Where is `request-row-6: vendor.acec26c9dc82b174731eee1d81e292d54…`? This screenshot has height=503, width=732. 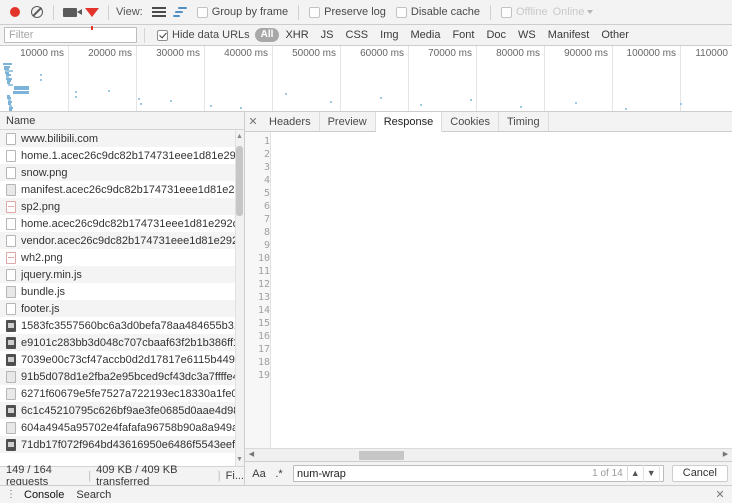
request-row-6: vendor.acec26c9dc82b174731eee1d81e292d54… is located at coordinates (122, 240).